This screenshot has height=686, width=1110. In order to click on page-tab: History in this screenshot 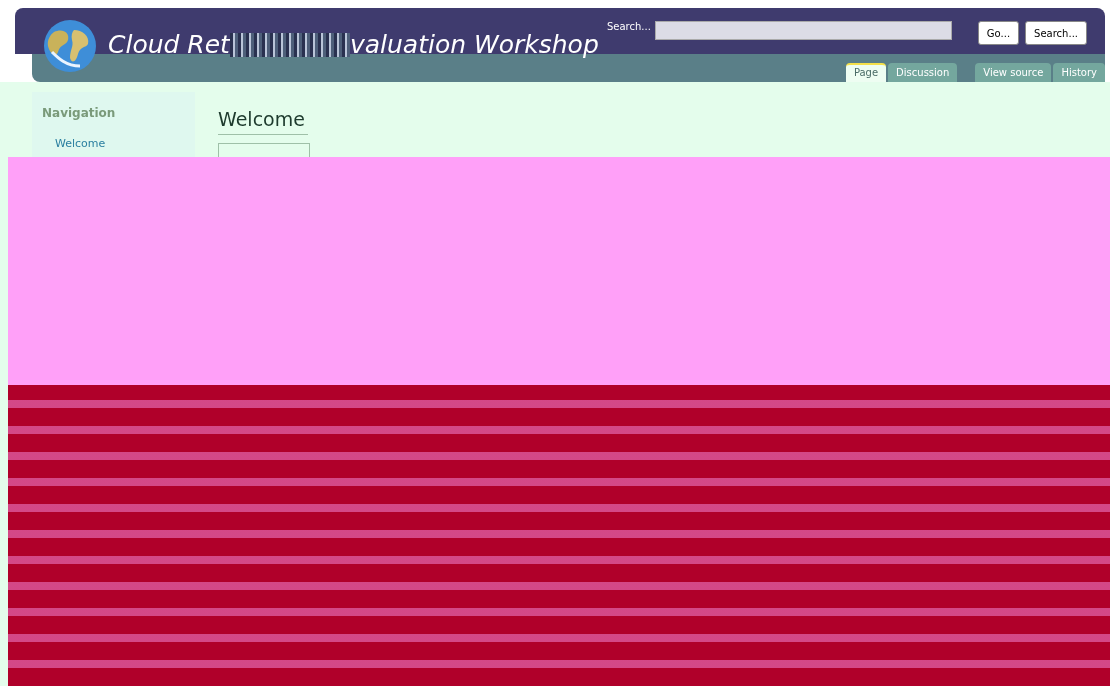, I will do `click(1079, 72)`.